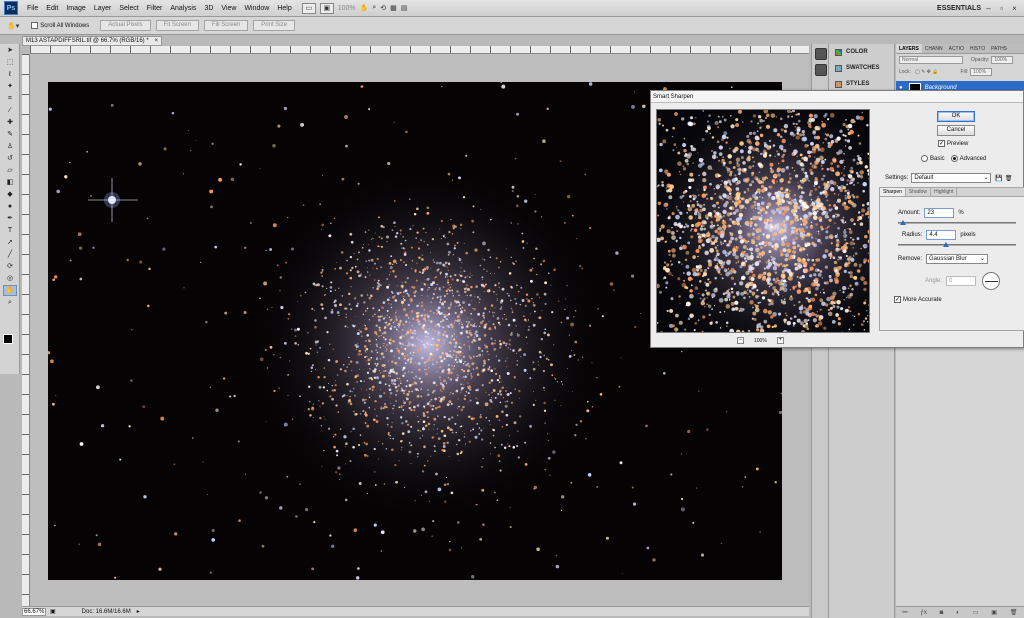 Image resolution: width=1024 pixels, height=618 pixels. What do you see at coordinates (897, 299) in the screenshot?
I see `more-accurate-checkbox: ✓` at bounding box center [897, 299].